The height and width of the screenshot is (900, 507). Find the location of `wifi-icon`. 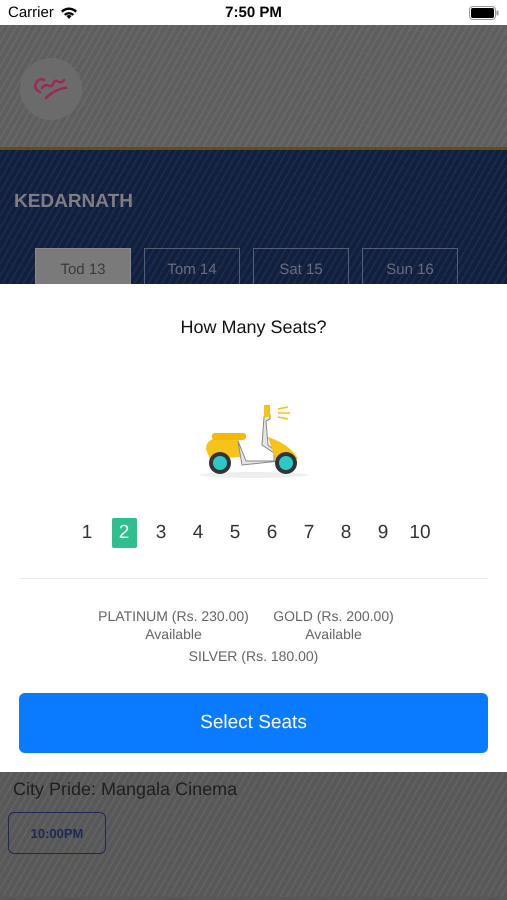

wifi-icon is located at coordinates (69, 12).